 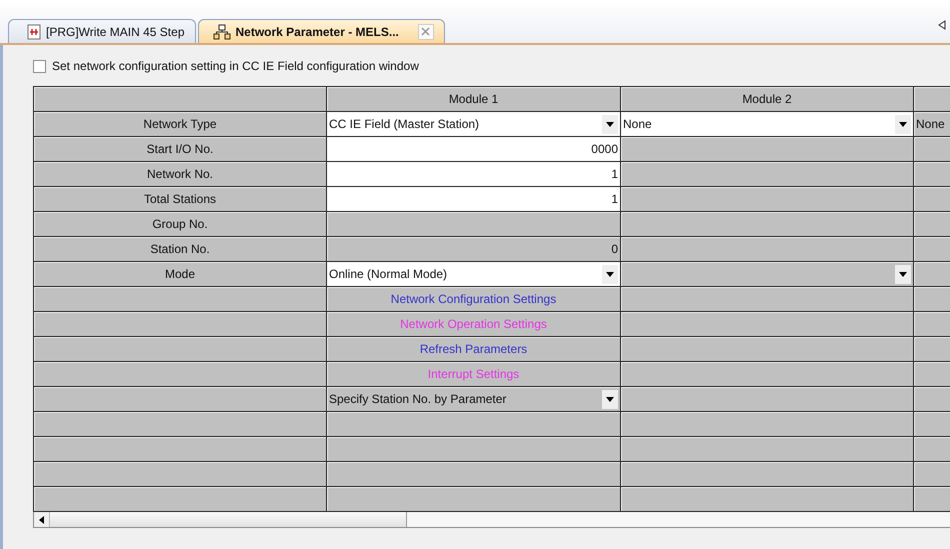 I want to click on program-icon, so click(x=34, y=31).